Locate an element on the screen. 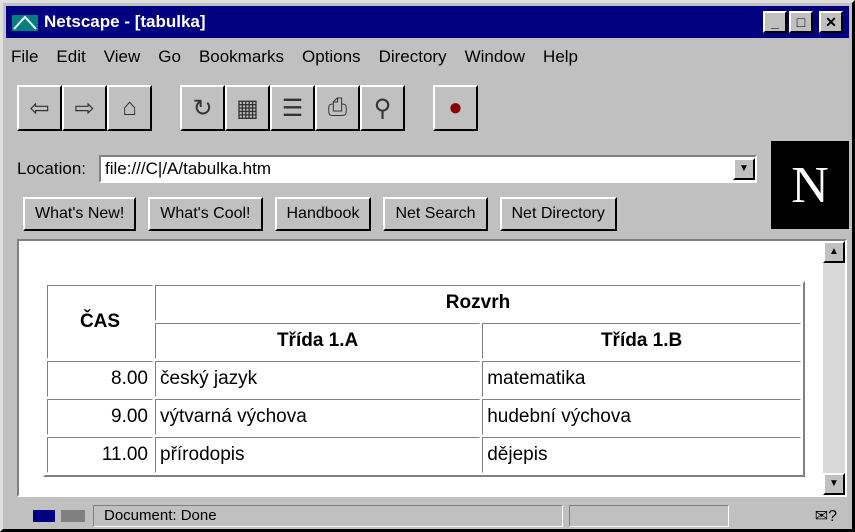  forward-icon: ⇨ is located at coordinates (84, 108).